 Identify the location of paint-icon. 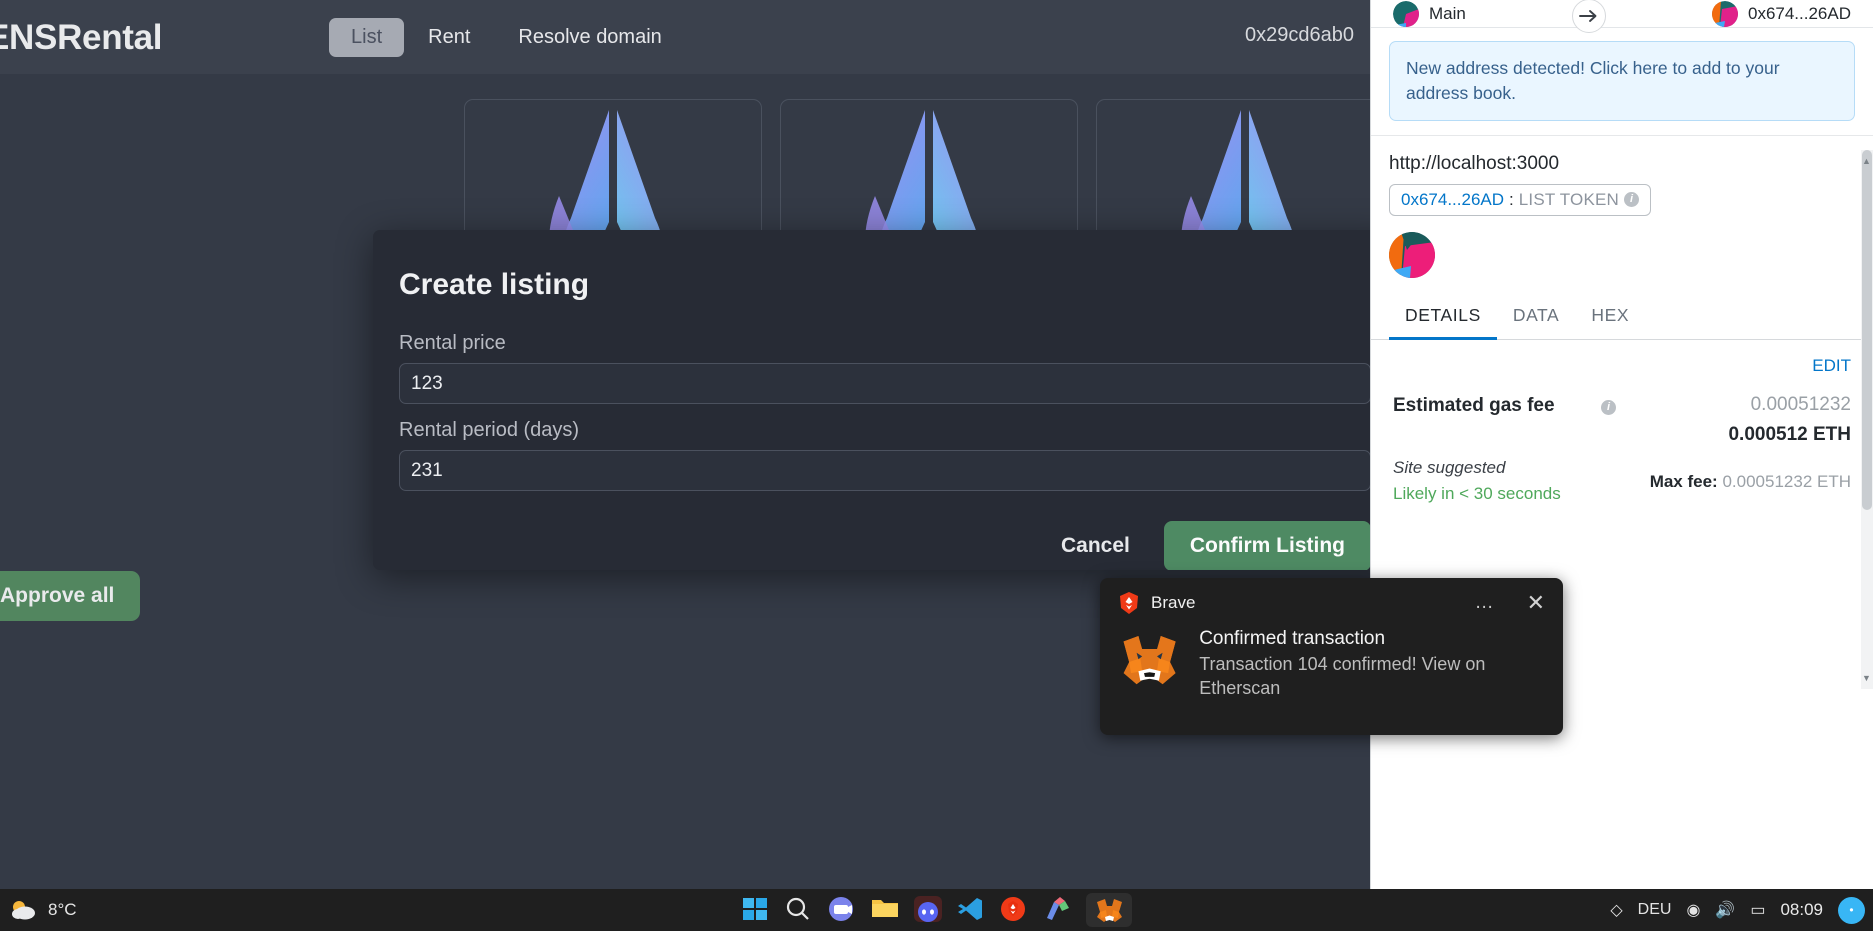
(1057, 910).